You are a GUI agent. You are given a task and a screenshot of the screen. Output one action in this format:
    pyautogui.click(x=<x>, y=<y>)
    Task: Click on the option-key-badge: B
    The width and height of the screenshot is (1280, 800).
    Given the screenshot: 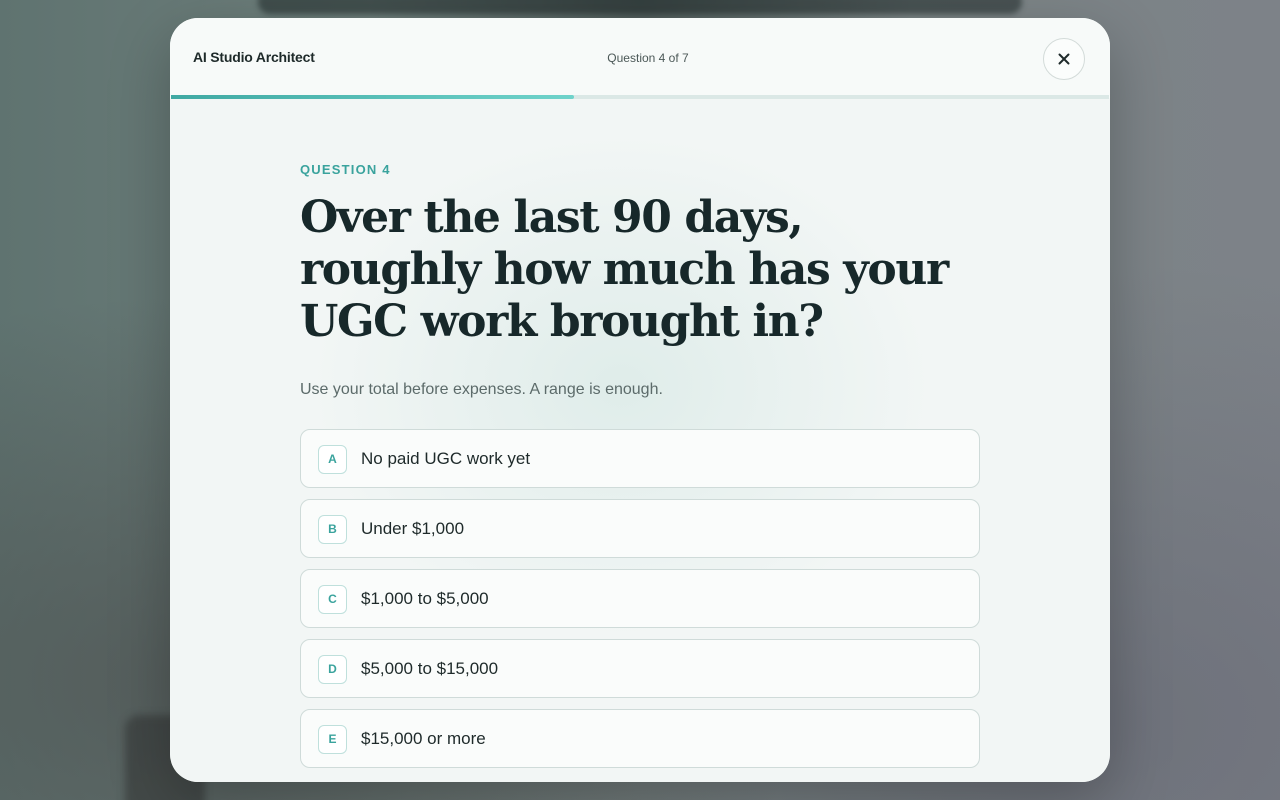 What is the action you would take?
    pyautogui.click(x=332, y=529)
    